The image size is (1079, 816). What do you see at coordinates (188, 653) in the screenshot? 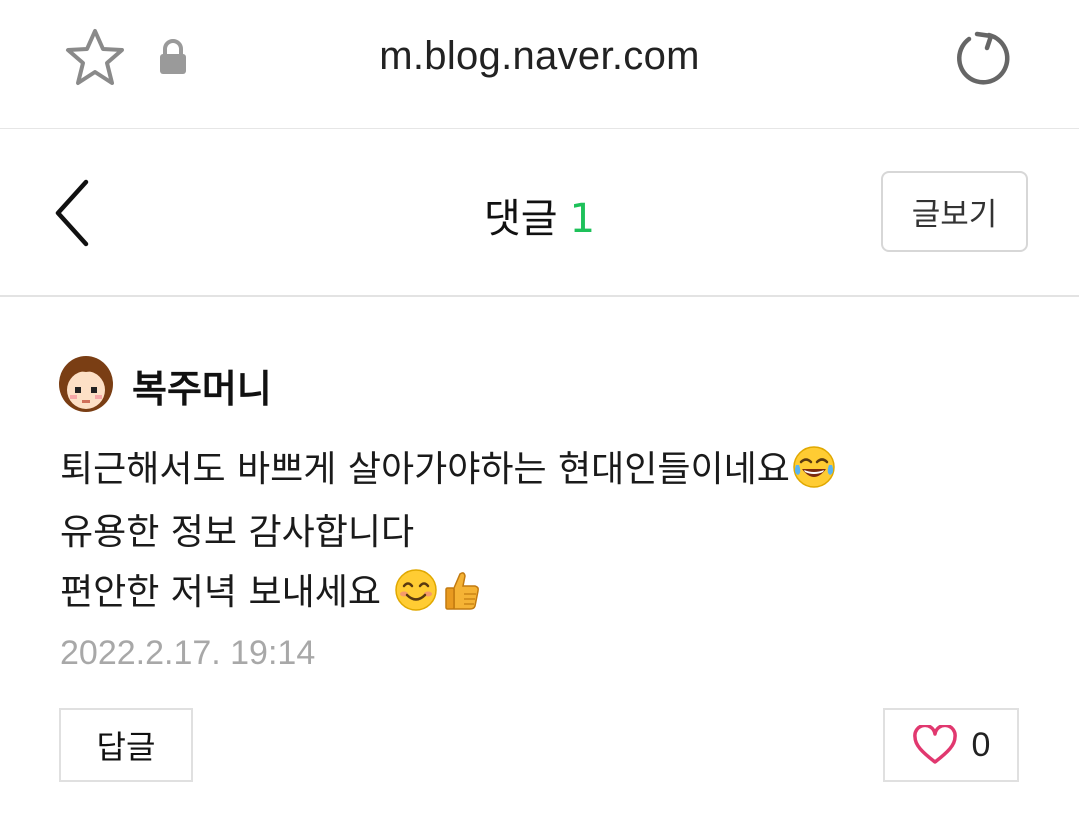
I see `comment-date: 2022.2.17. 19:14` at bounding box center [188, 653].